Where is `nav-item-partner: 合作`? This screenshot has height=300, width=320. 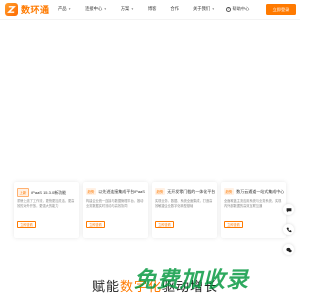 nav-item-partner: 合作 is located at coordinates (174, 9).